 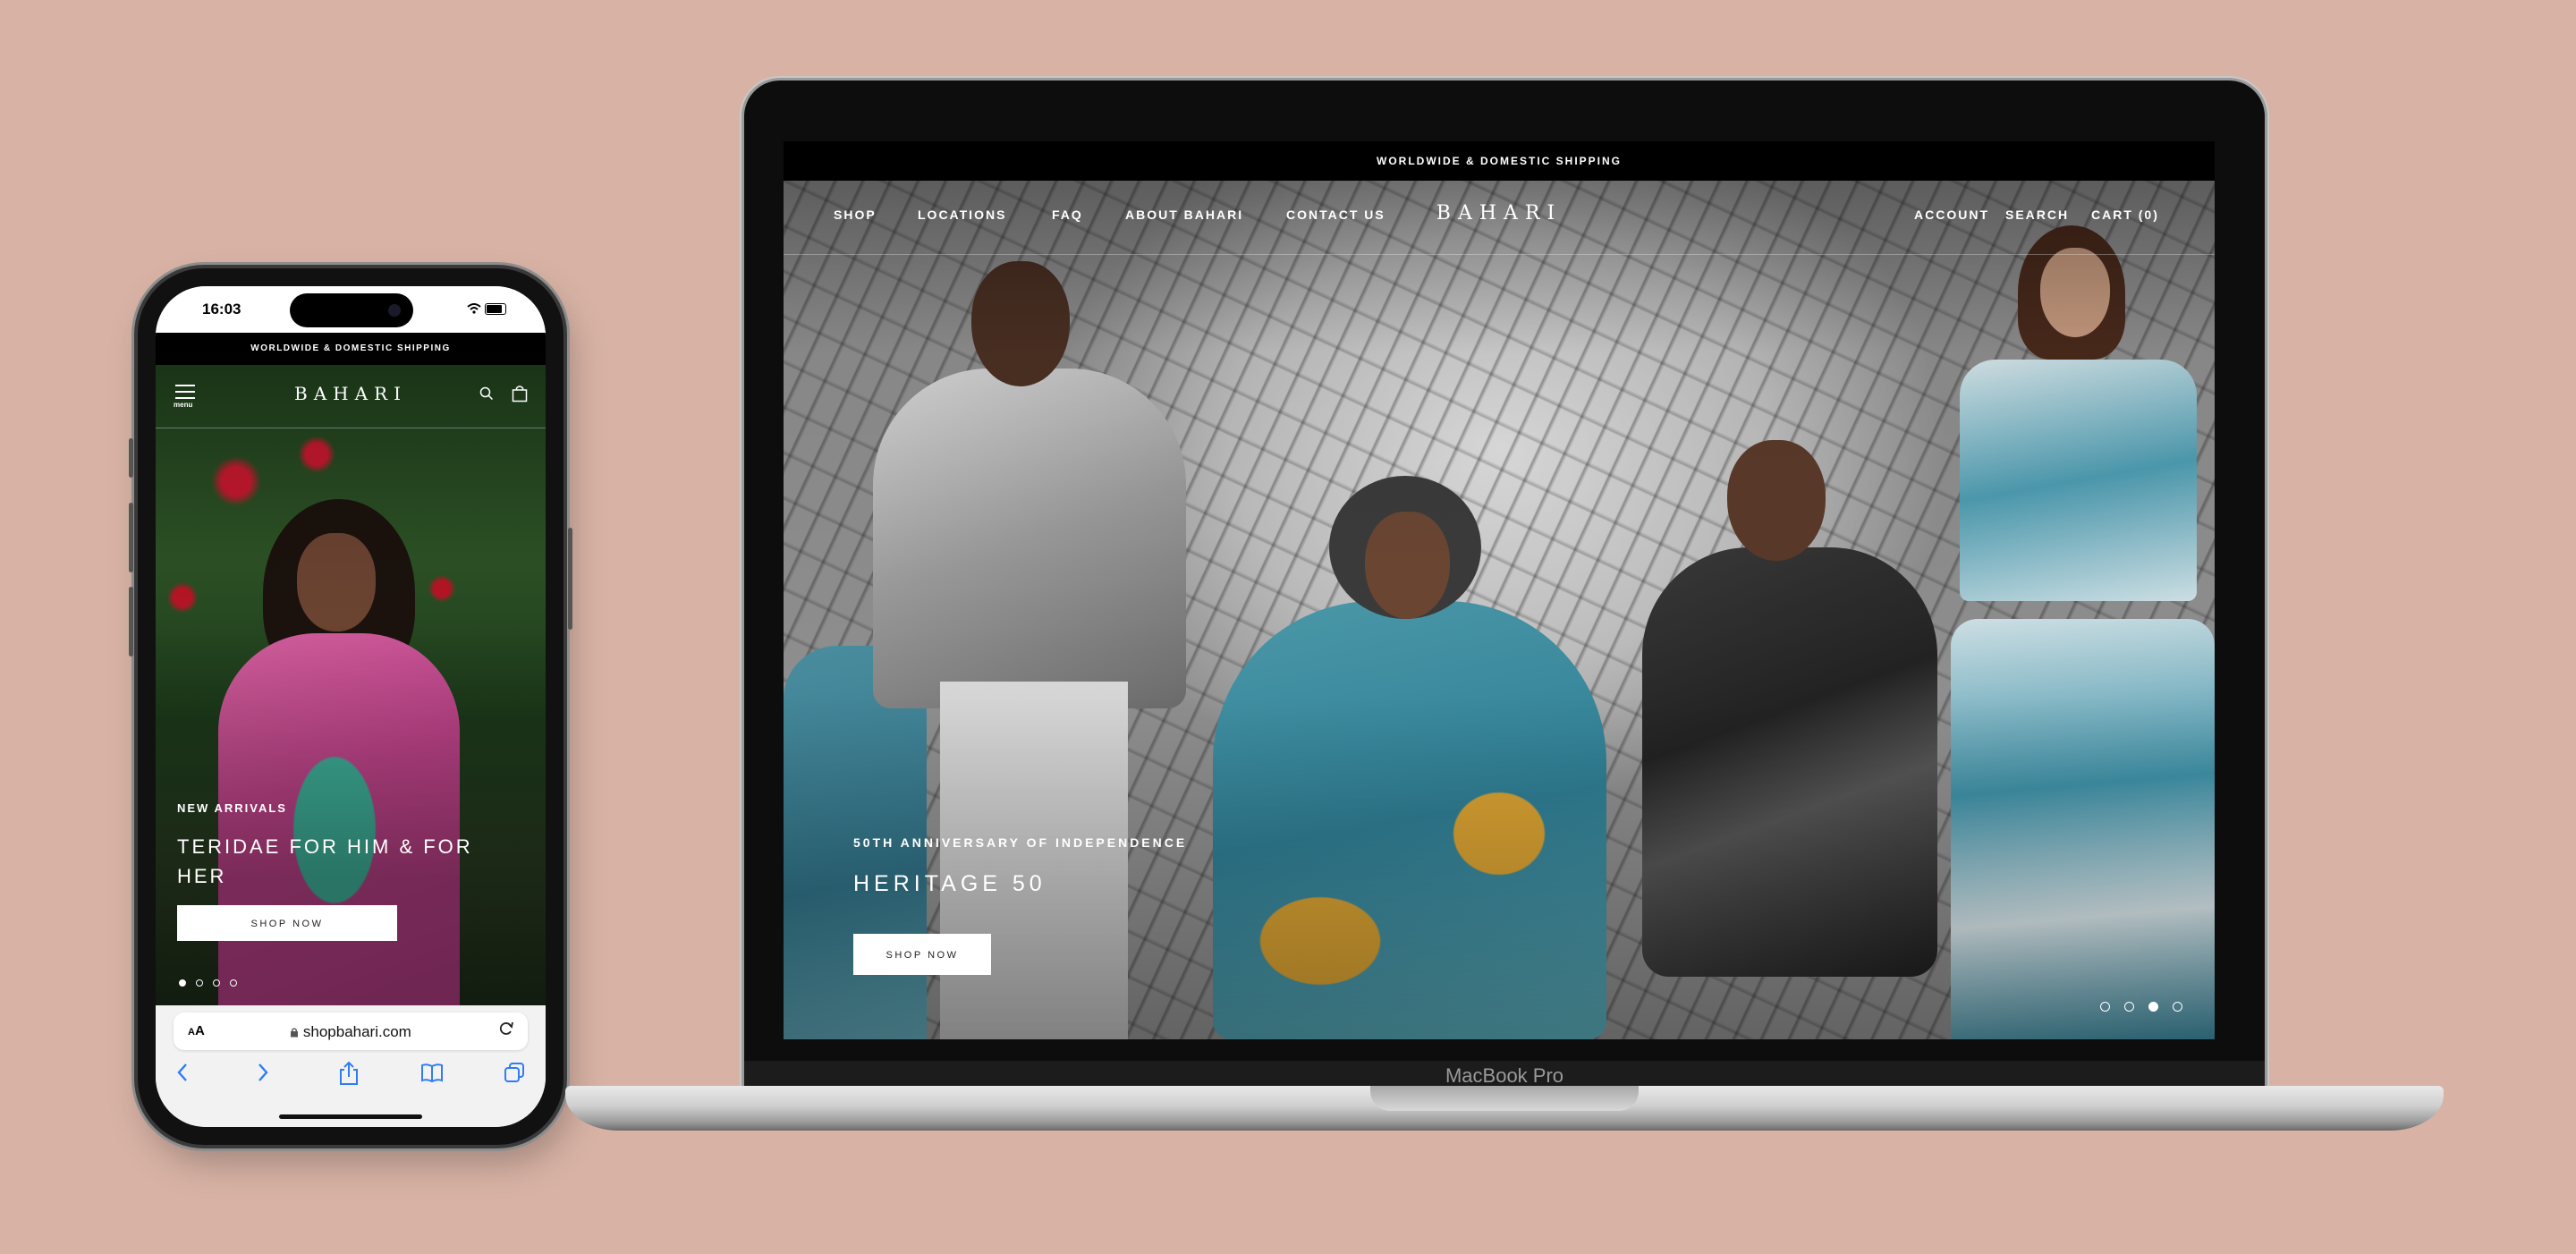 I want to click on phone-mute-switch, so click(x=131, y=458).